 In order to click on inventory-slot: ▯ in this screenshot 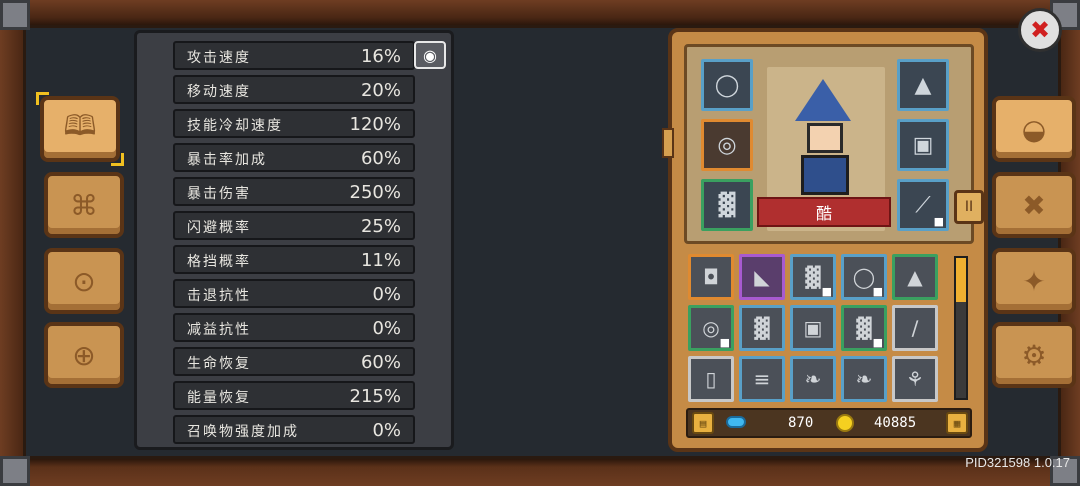, I will do `click(711, 379)`.